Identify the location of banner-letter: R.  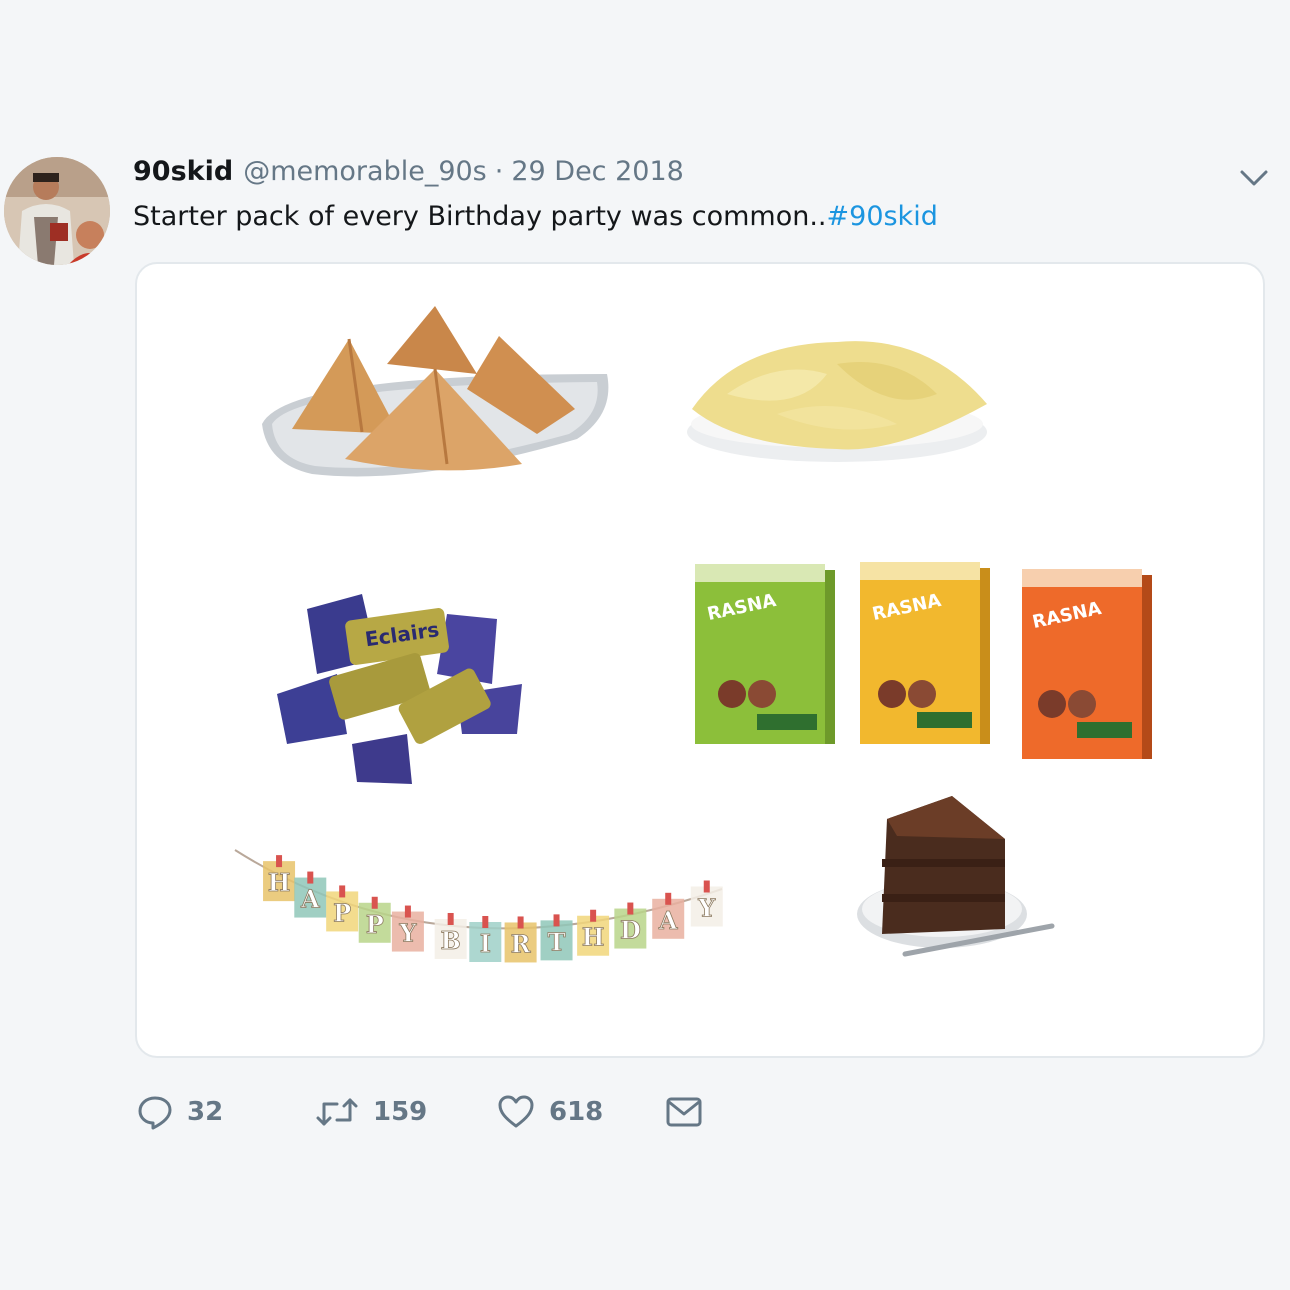
(521, 943).